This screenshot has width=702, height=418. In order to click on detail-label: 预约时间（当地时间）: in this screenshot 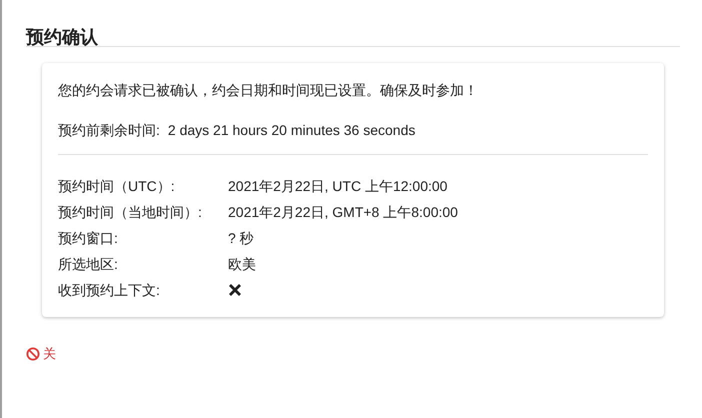, I will do `click(130, 212)`.